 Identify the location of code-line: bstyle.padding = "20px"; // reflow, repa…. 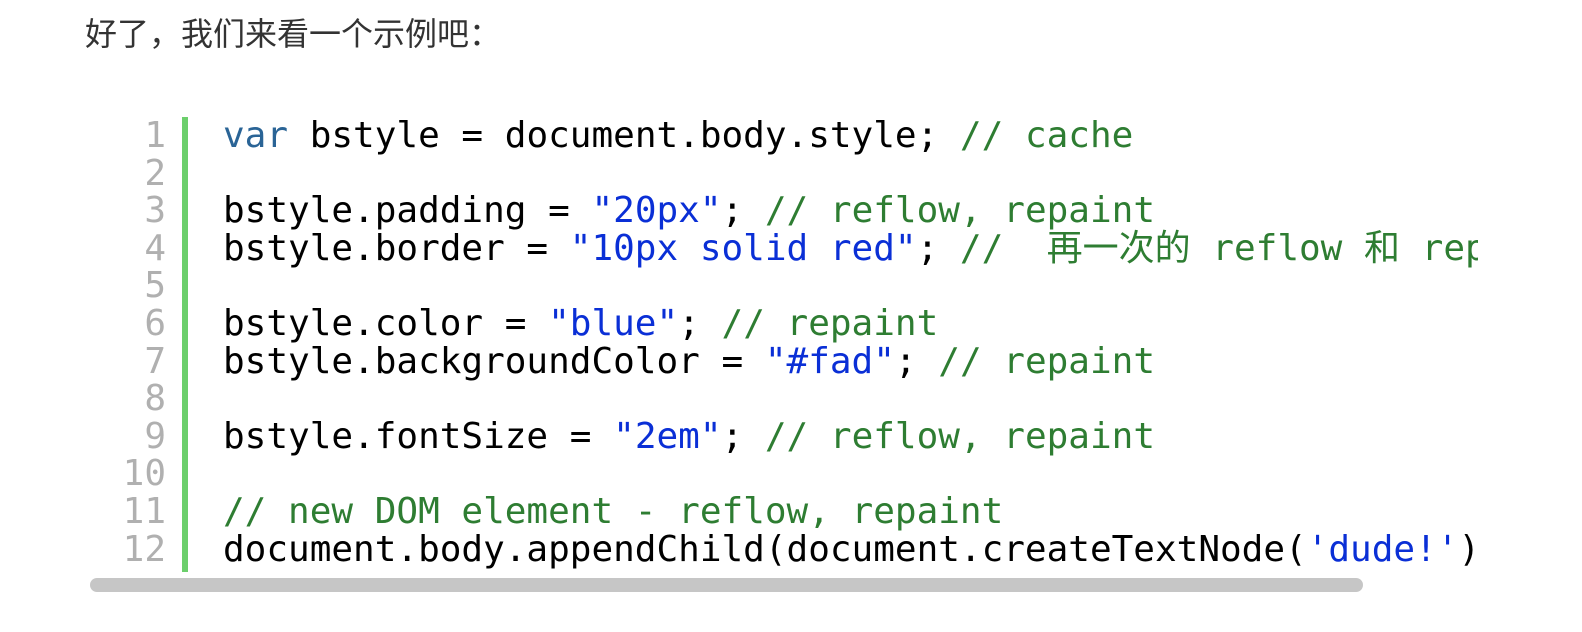
(850, 211).